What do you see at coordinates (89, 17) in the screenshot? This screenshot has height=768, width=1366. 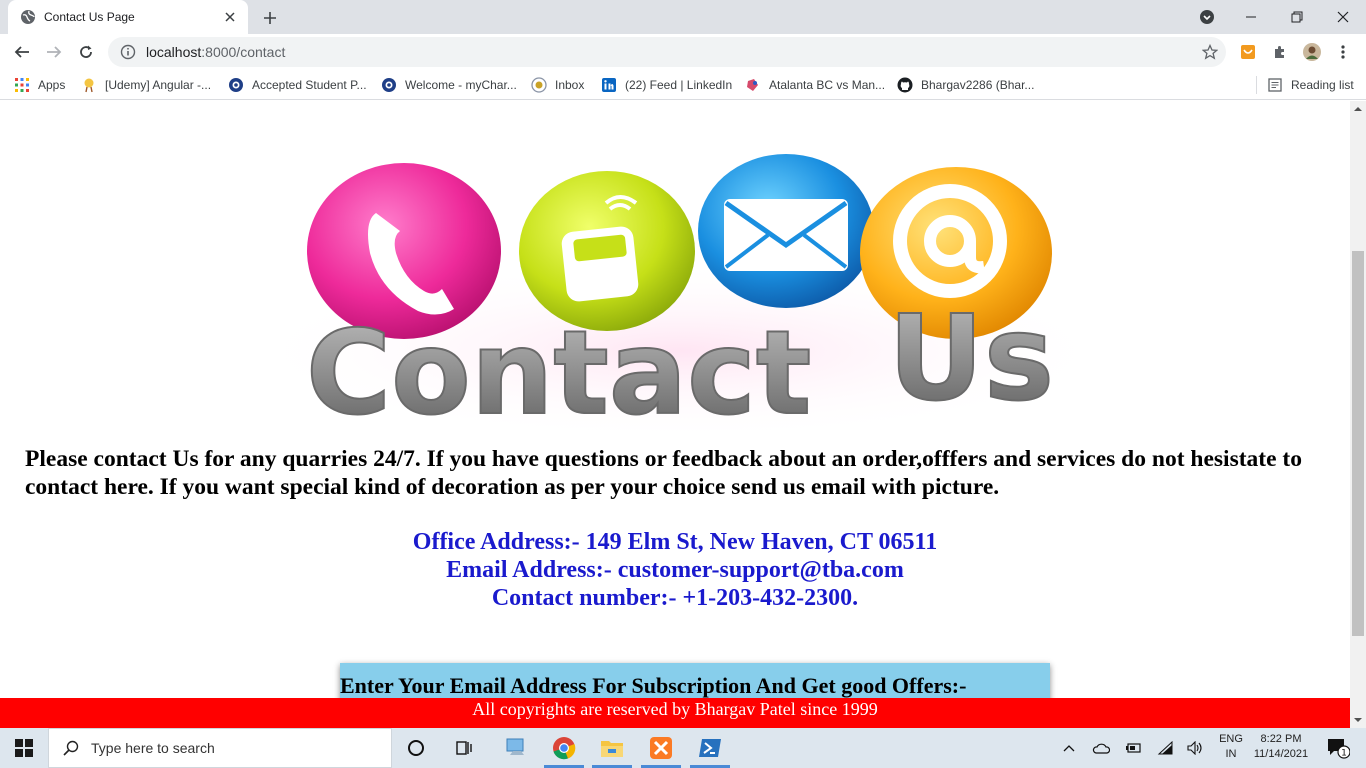 I see `tab-title: Contact Us Page` at bounding box center [89, 17].